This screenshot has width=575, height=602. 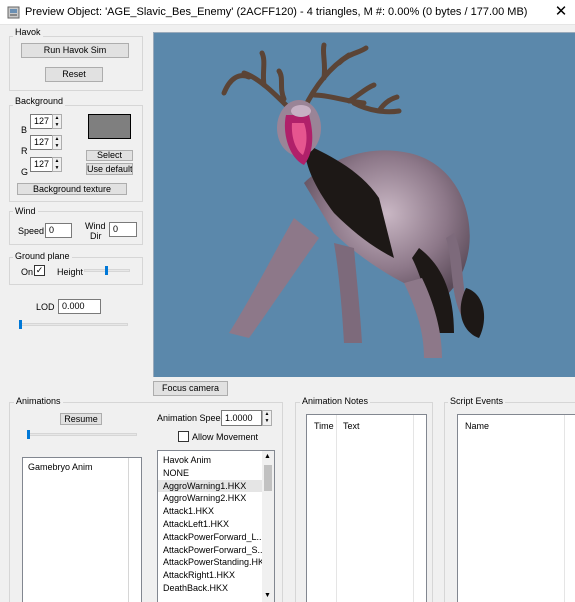 I want to click on gamebryo-anim-header: Gamebryo Anim, so click(x=60, y=467).